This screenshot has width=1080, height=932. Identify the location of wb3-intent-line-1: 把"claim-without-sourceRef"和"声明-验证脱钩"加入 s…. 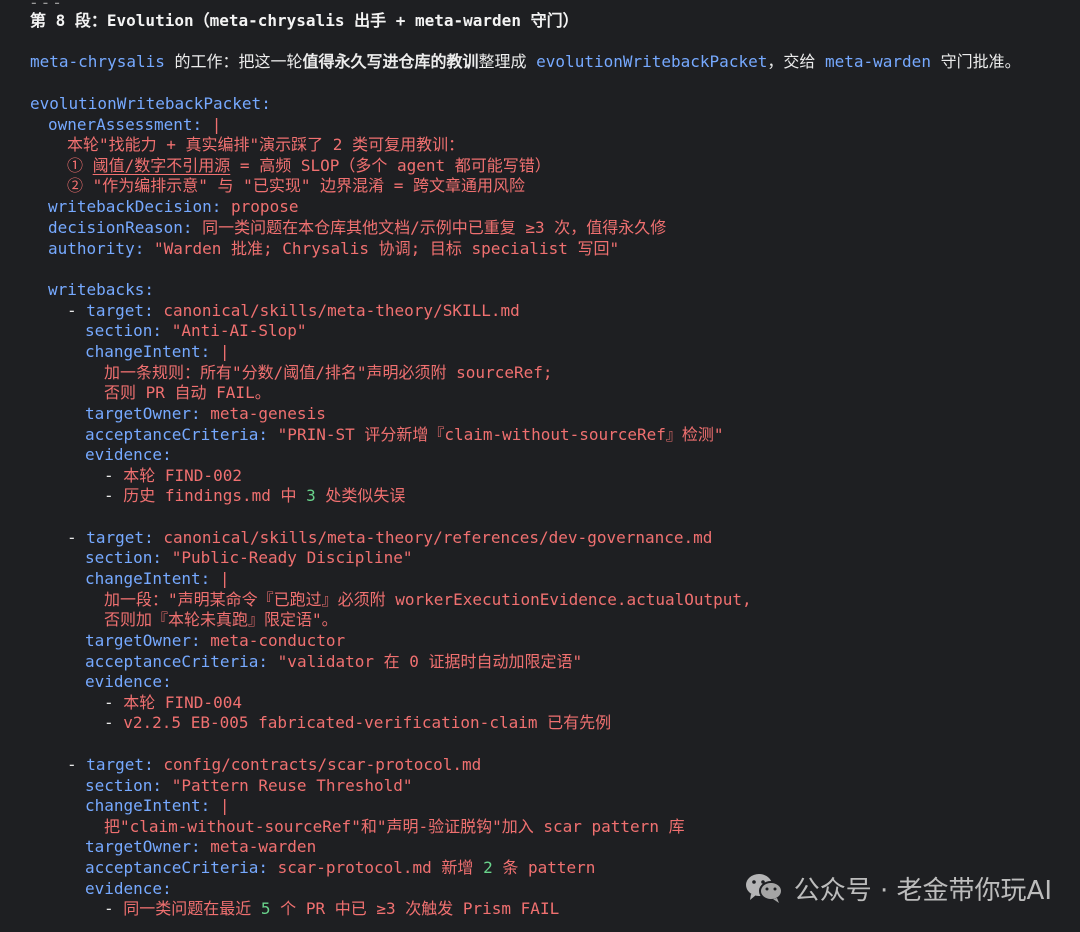
(394, 826).